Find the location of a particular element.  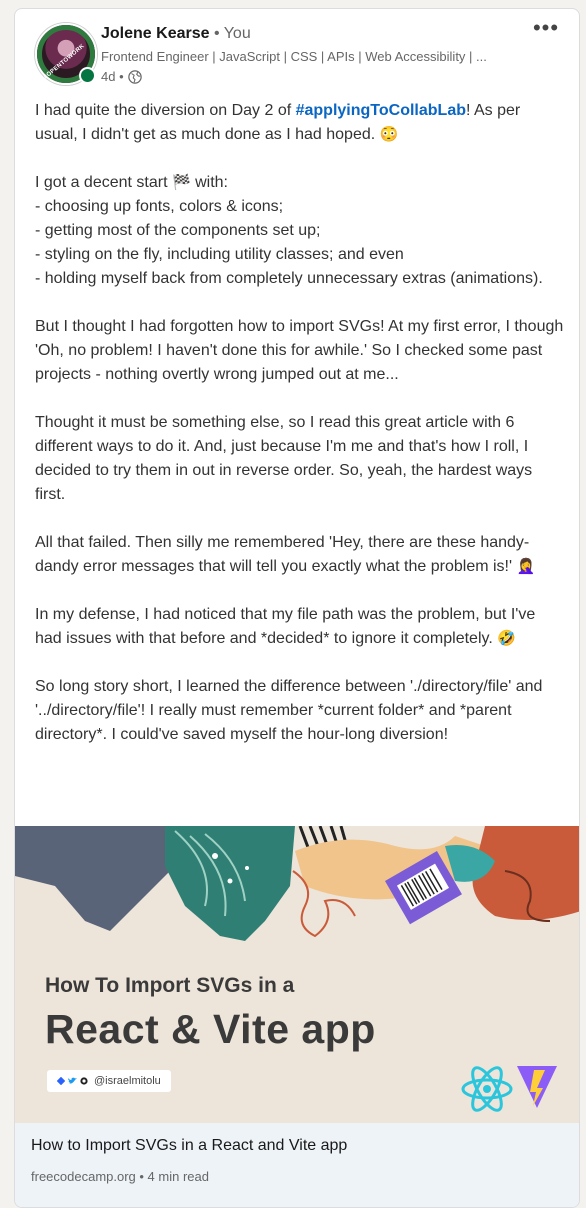

social-icons is located at coordinates (72, 1081).